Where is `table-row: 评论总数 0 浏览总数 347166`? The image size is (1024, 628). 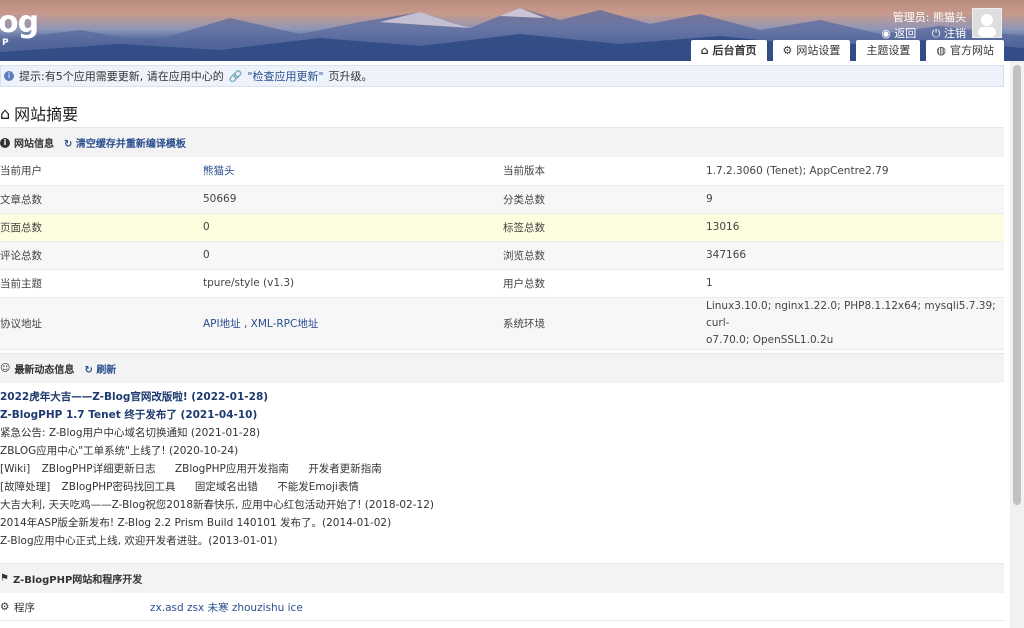 table-row: 评论总数 0 浏览总数 347166 is located at coordinates (502, 255).